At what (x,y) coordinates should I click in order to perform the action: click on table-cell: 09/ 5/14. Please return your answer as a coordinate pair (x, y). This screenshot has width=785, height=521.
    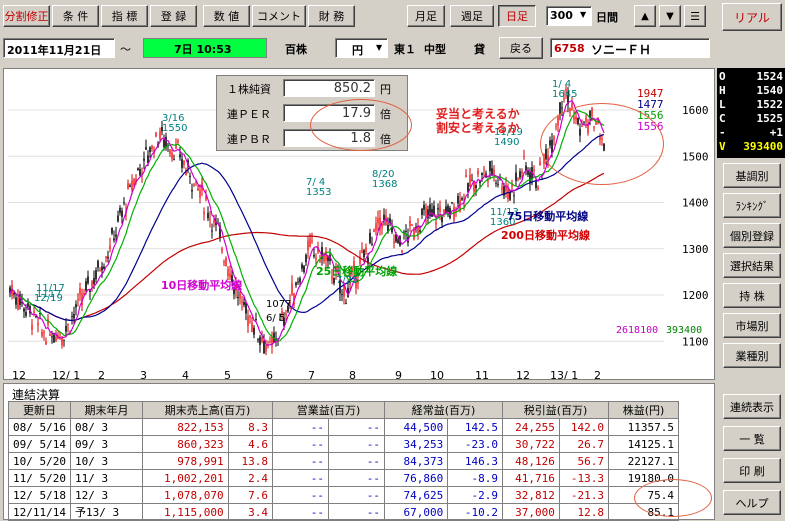
    Looking at the image, I should click on (39, 444).